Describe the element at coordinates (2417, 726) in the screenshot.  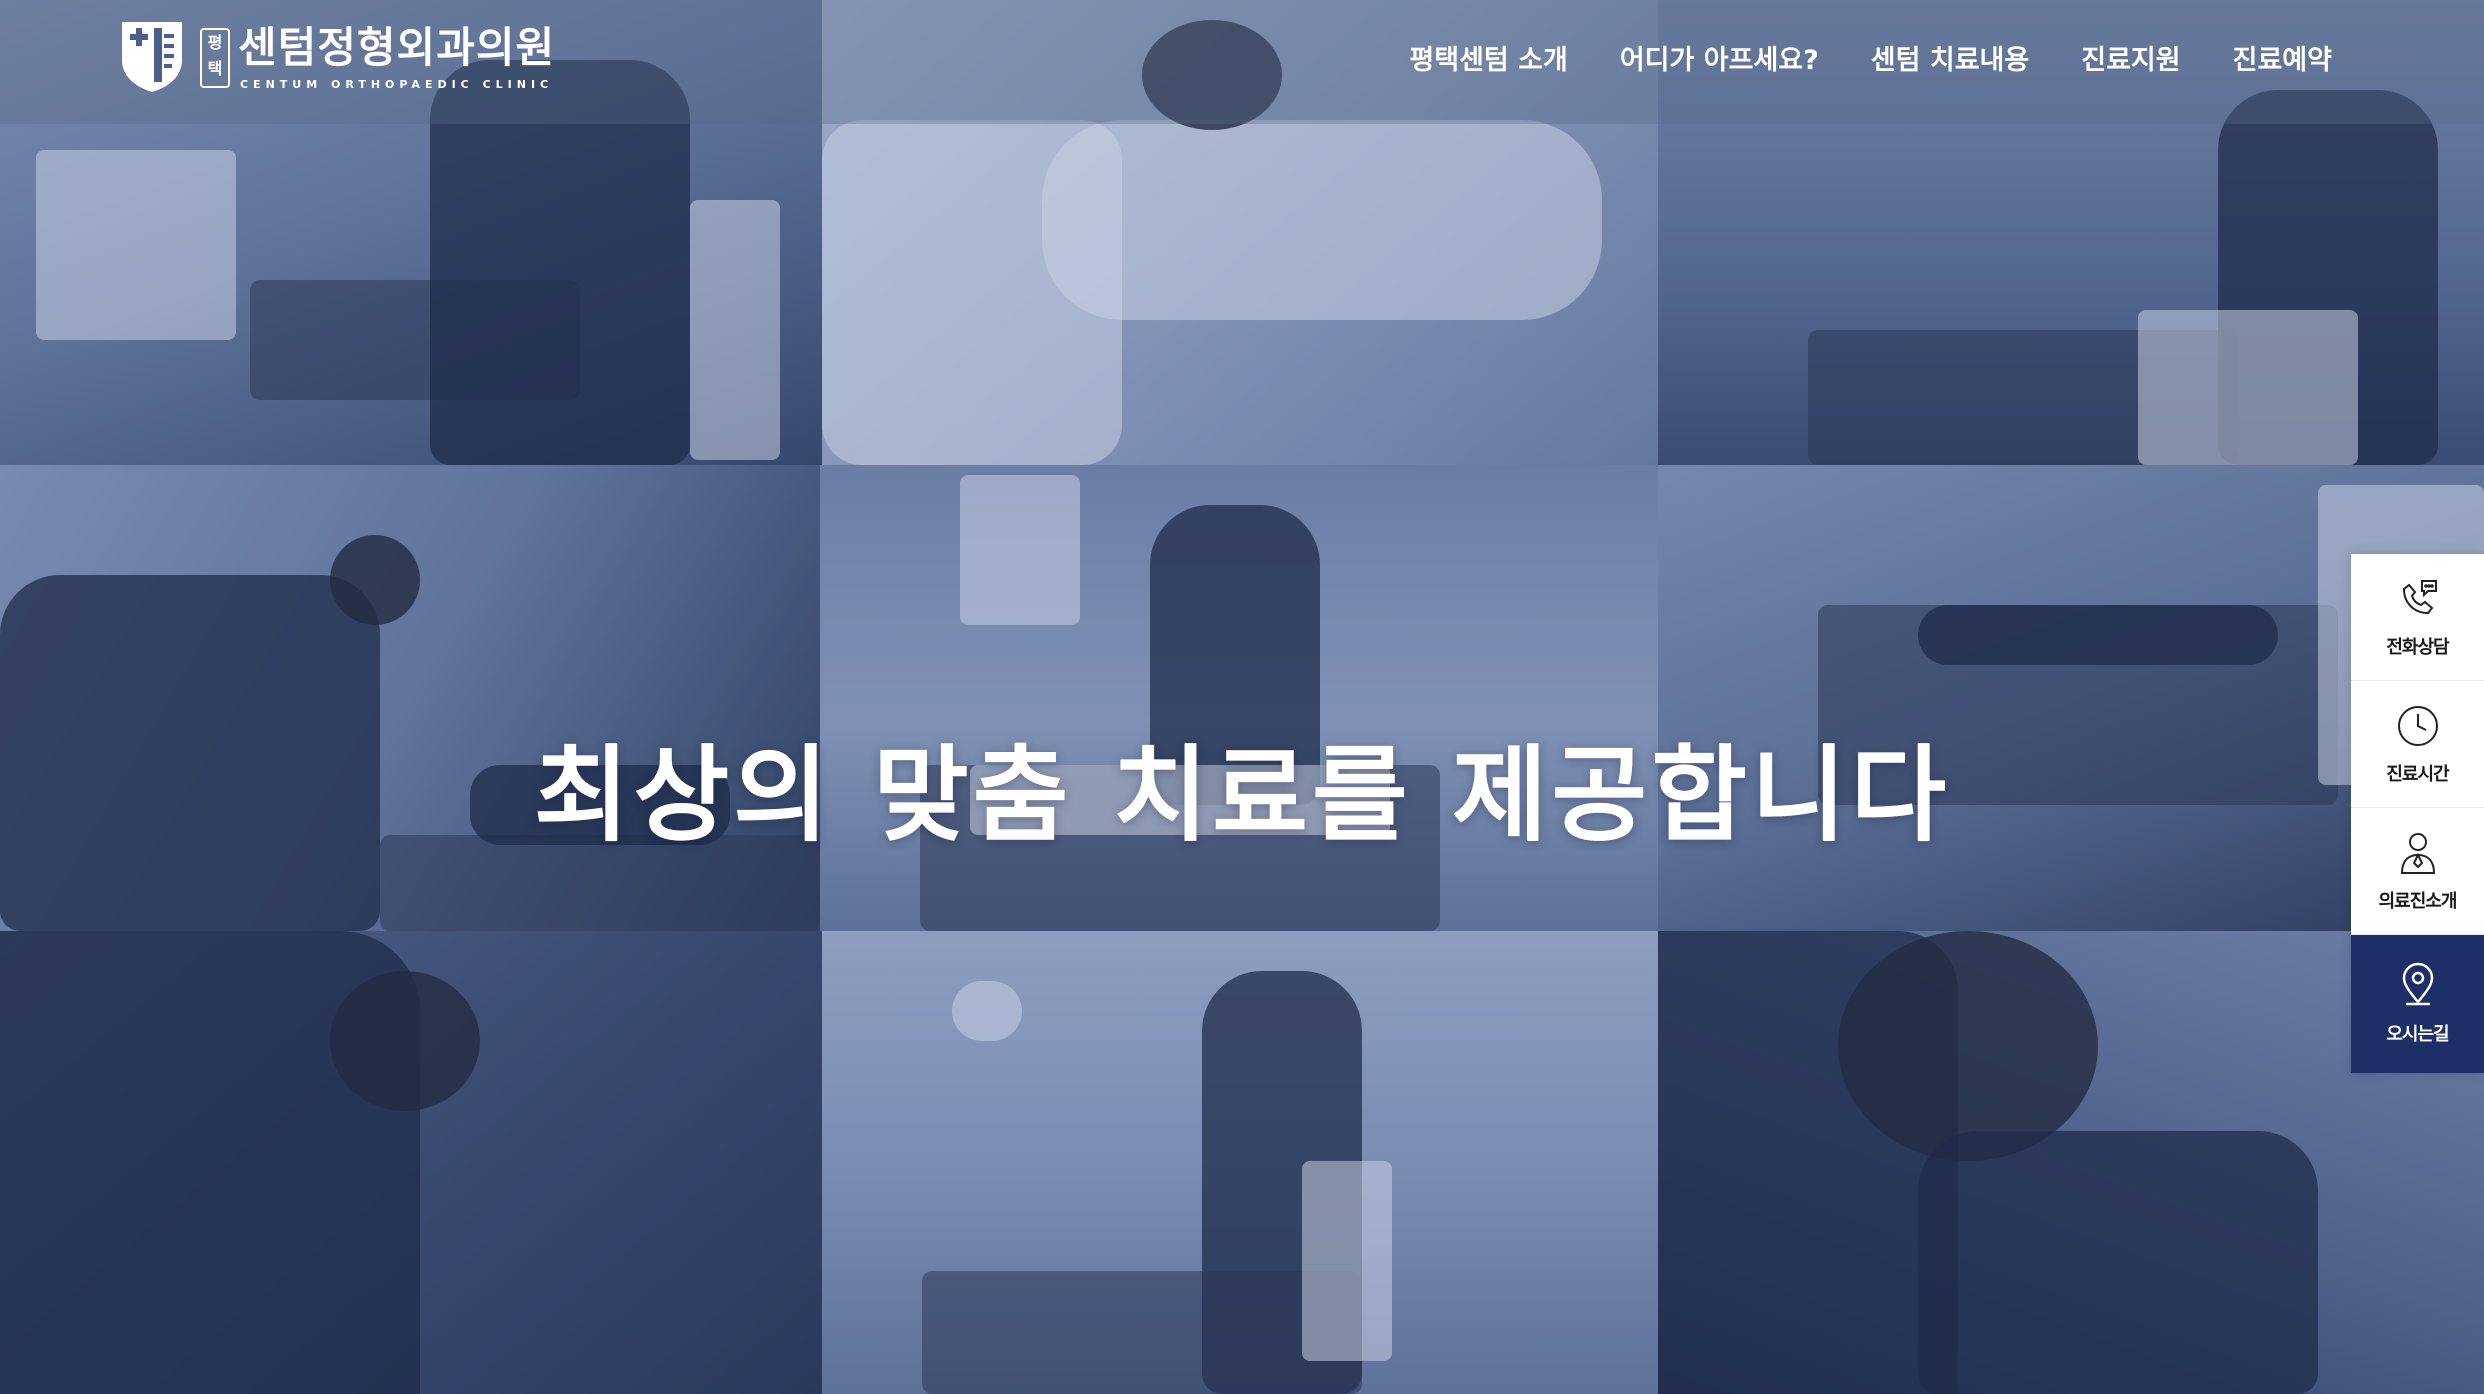
I see `clock-icon` at that location.